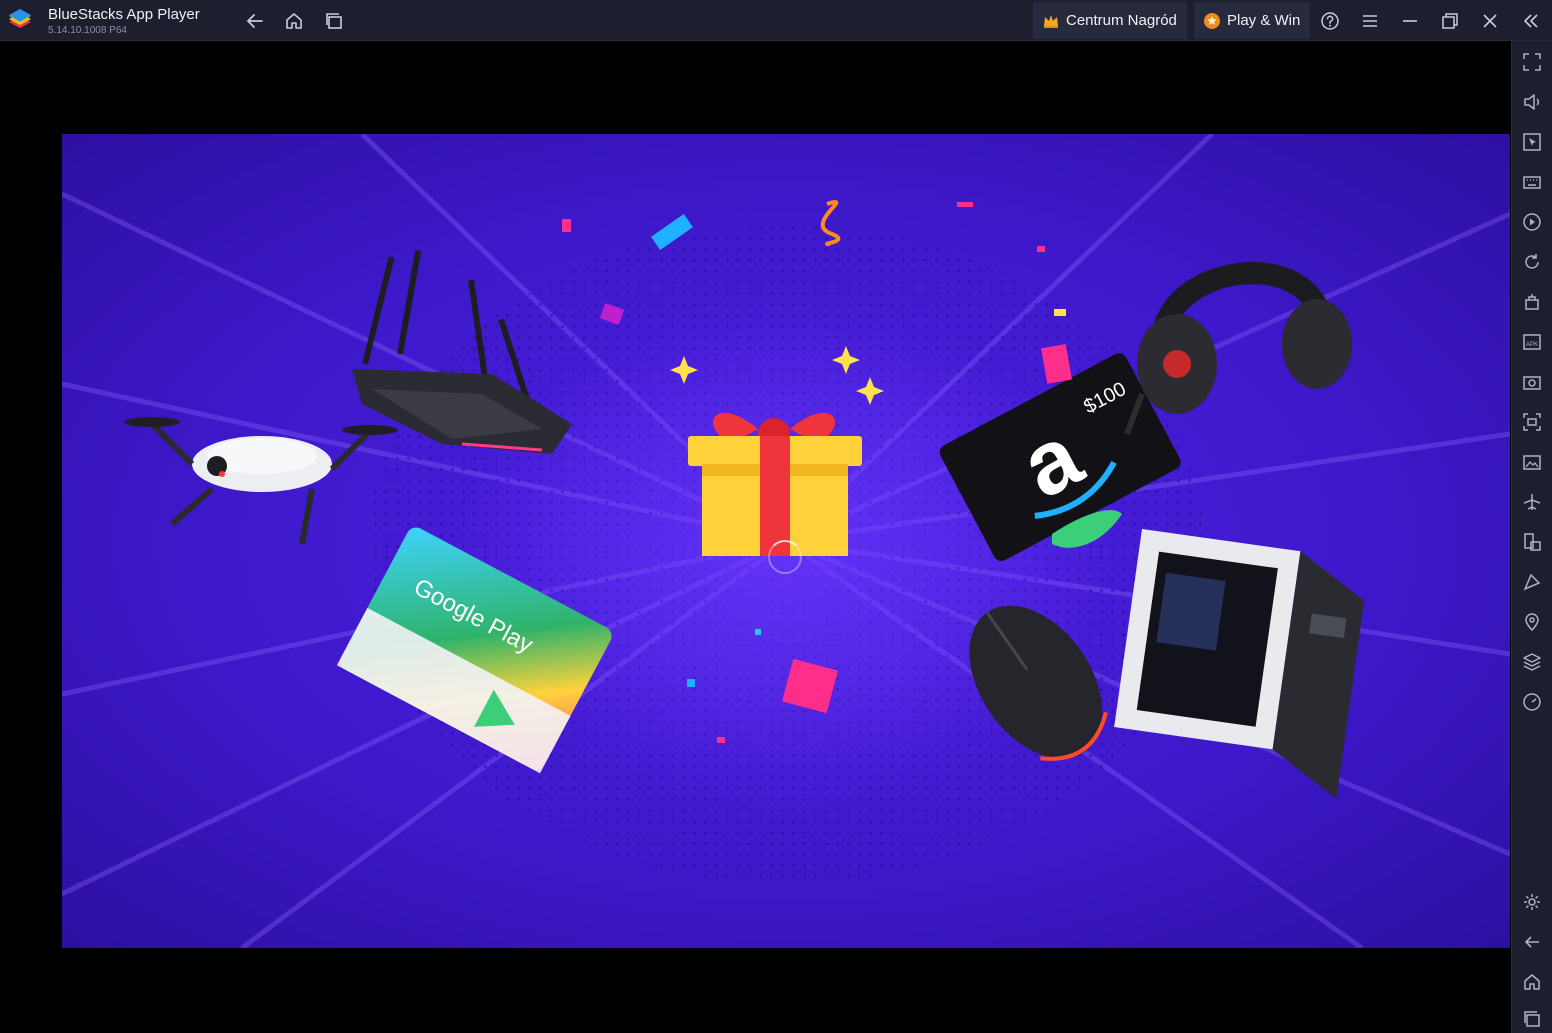  I want to click on bluestacks-logo-icon, so click(20, 21).